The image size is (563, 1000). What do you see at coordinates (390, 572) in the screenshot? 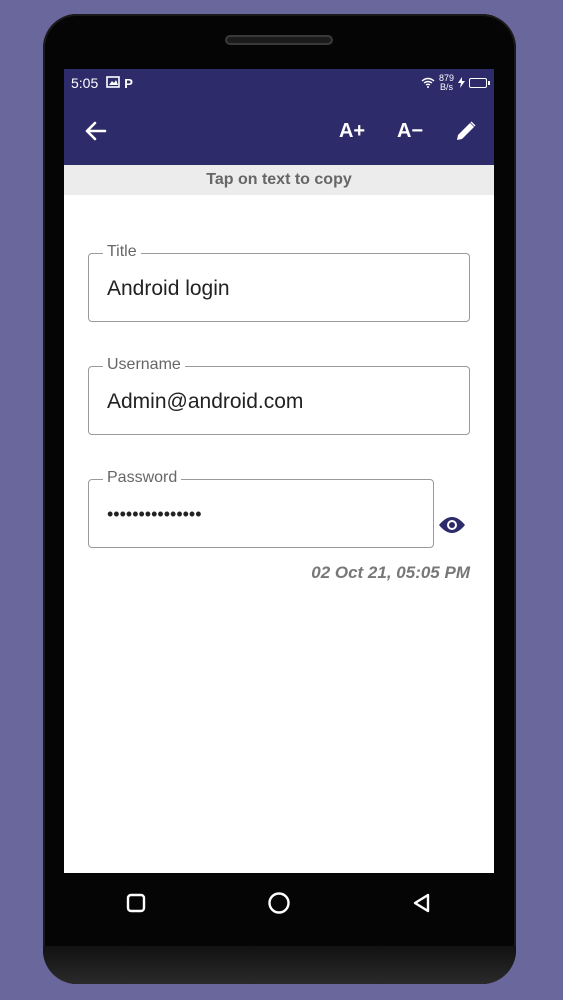
I see `timestamp: 02 Oct 21, 05:05 PM` at bounding box center [390, 572].